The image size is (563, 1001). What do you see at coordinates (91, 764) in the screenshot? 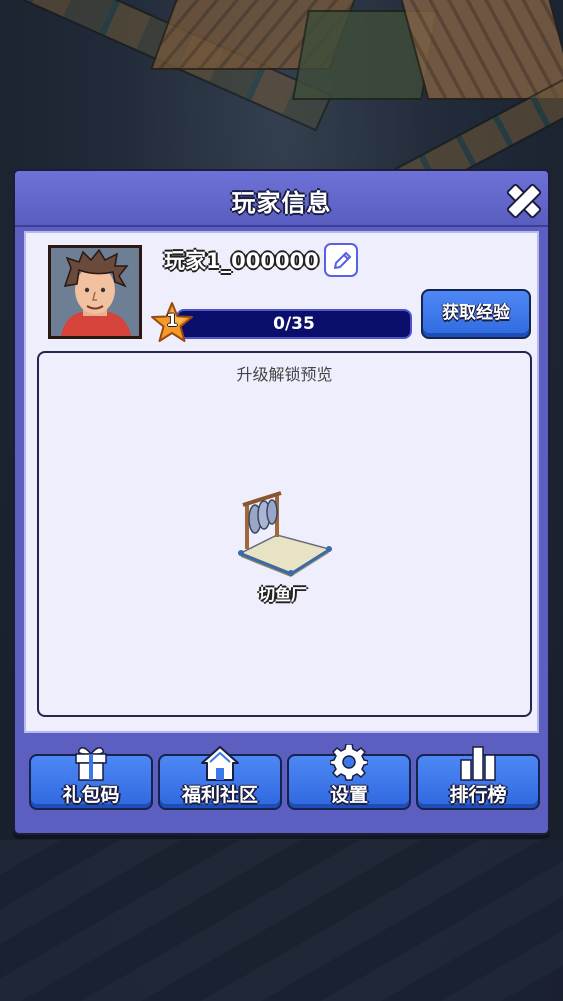
I see `gift-icon` at bounding box center [91, 764].